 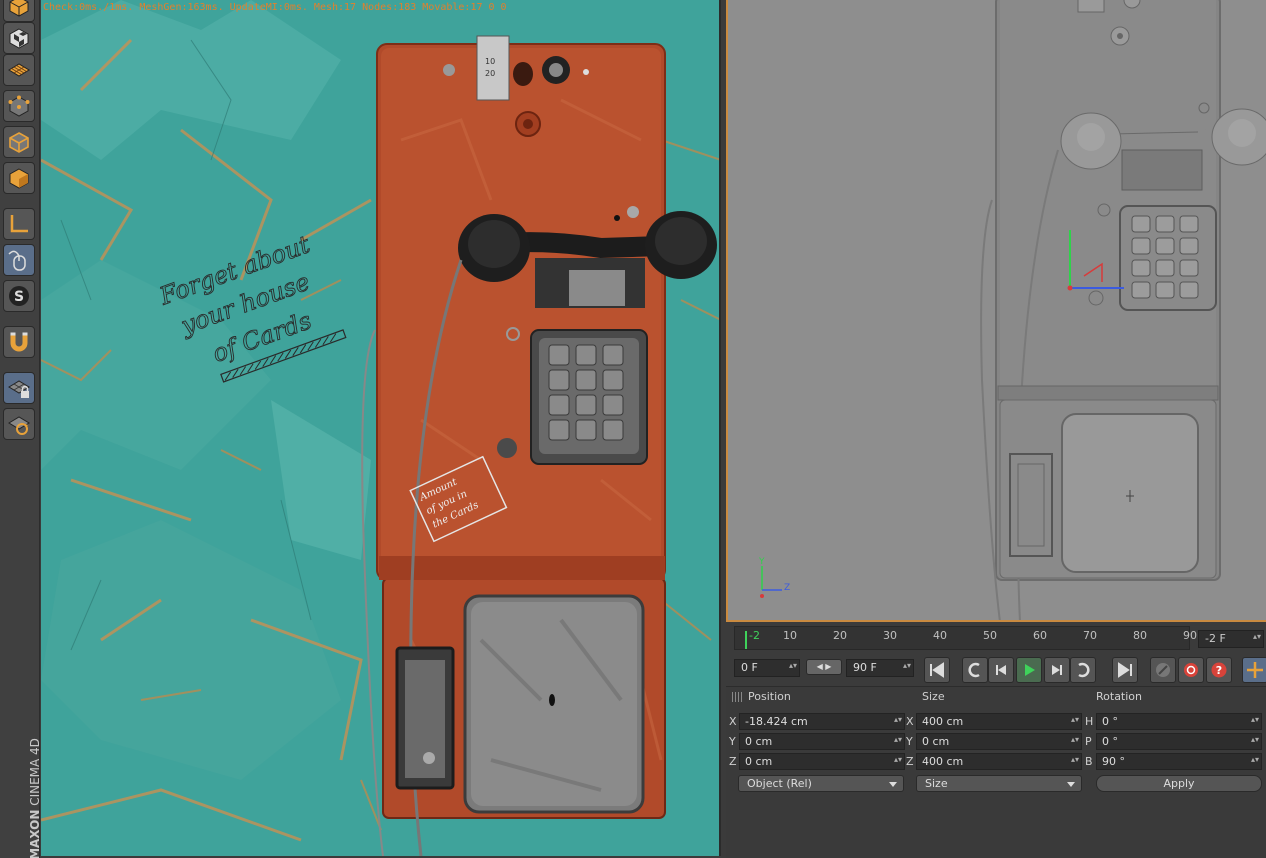 What do you see at coordinates (909, 741) in the screenshot?
I see `size-y-label: Y` at bounding box center [909, 741].